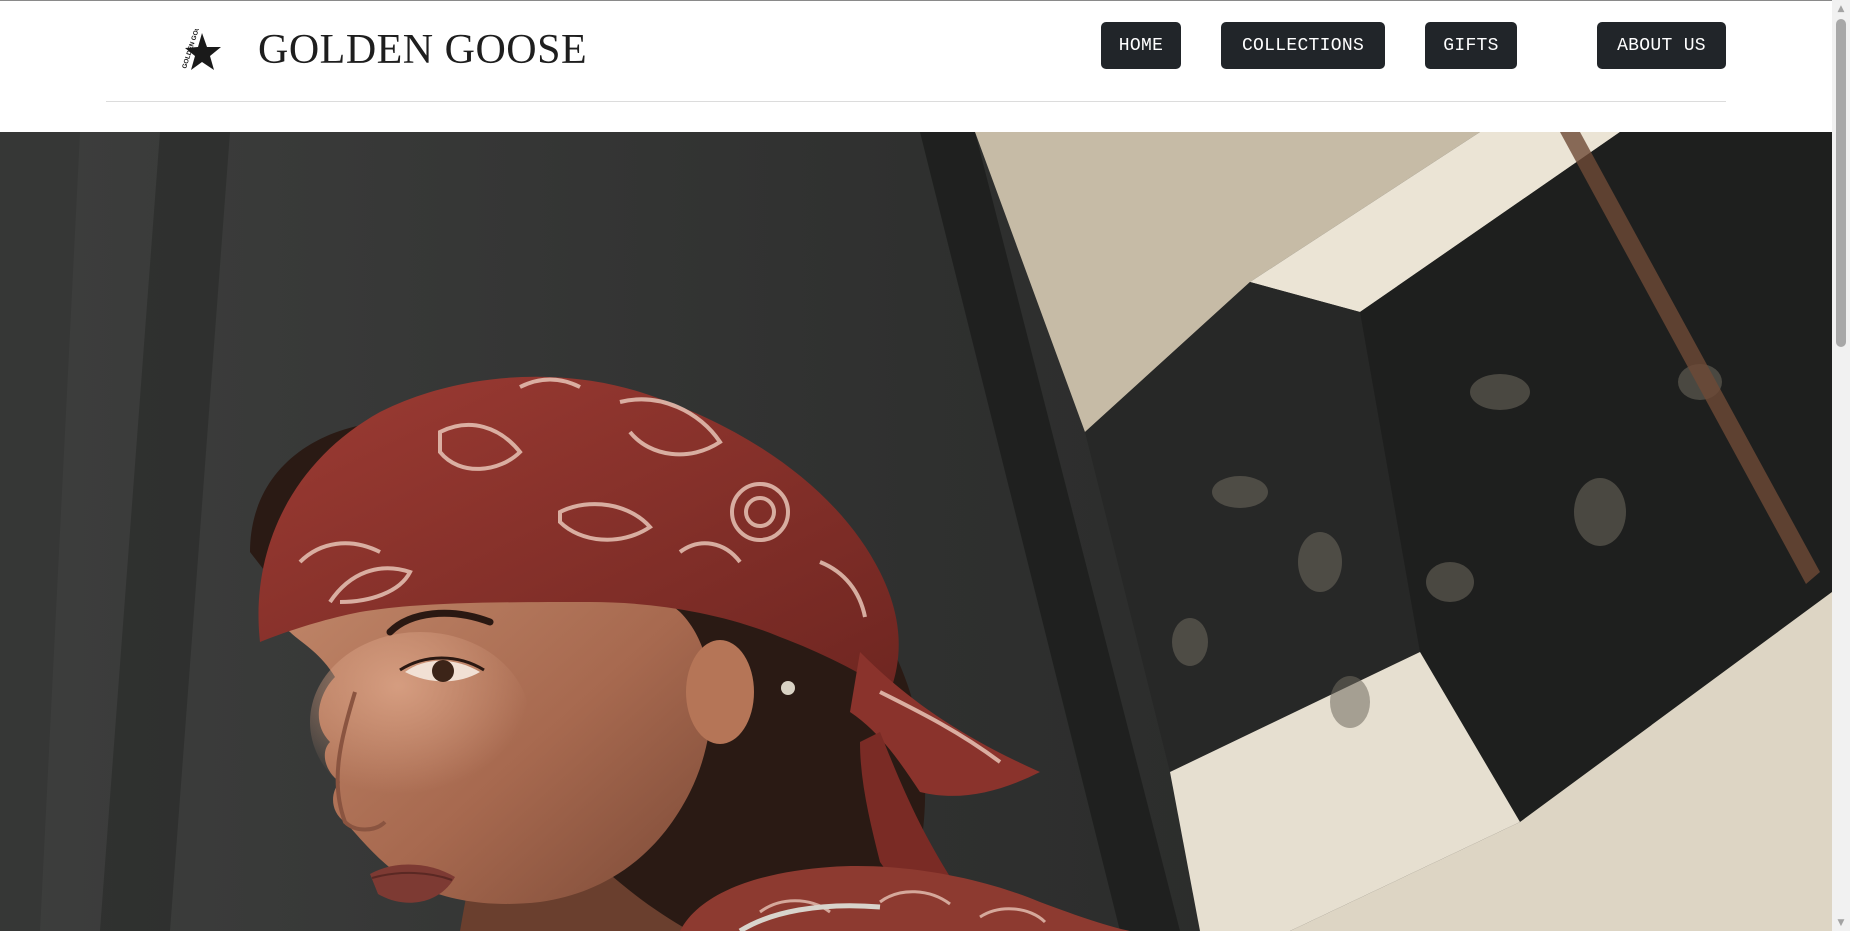 This screenshot has width=1850, height=931. Describe the element at coordinates (1841, 183) in the screenshot. I see `scrollbar-thumb` at that location.